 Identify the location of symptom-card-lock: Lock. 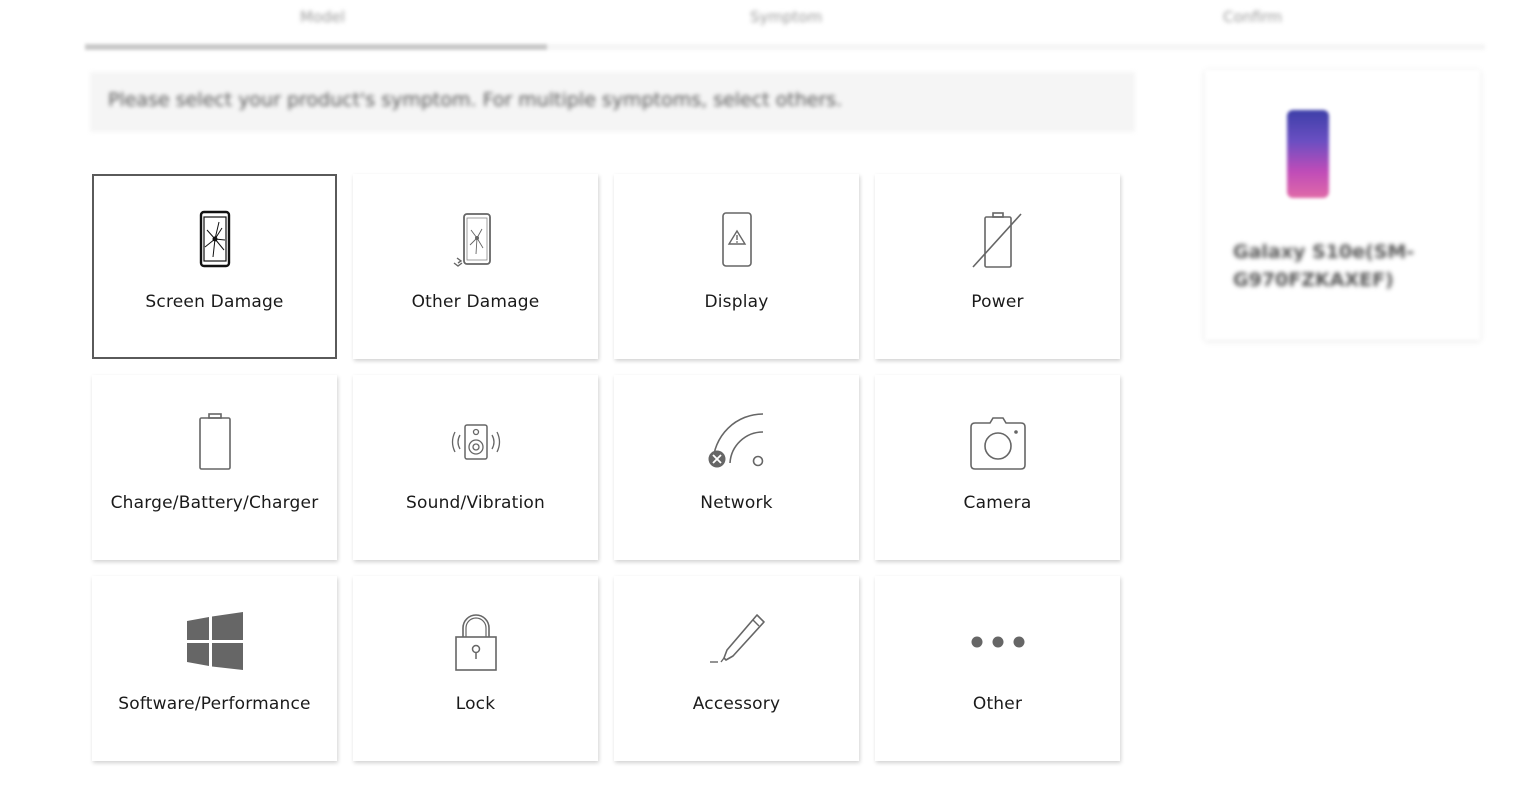
(475, 668).